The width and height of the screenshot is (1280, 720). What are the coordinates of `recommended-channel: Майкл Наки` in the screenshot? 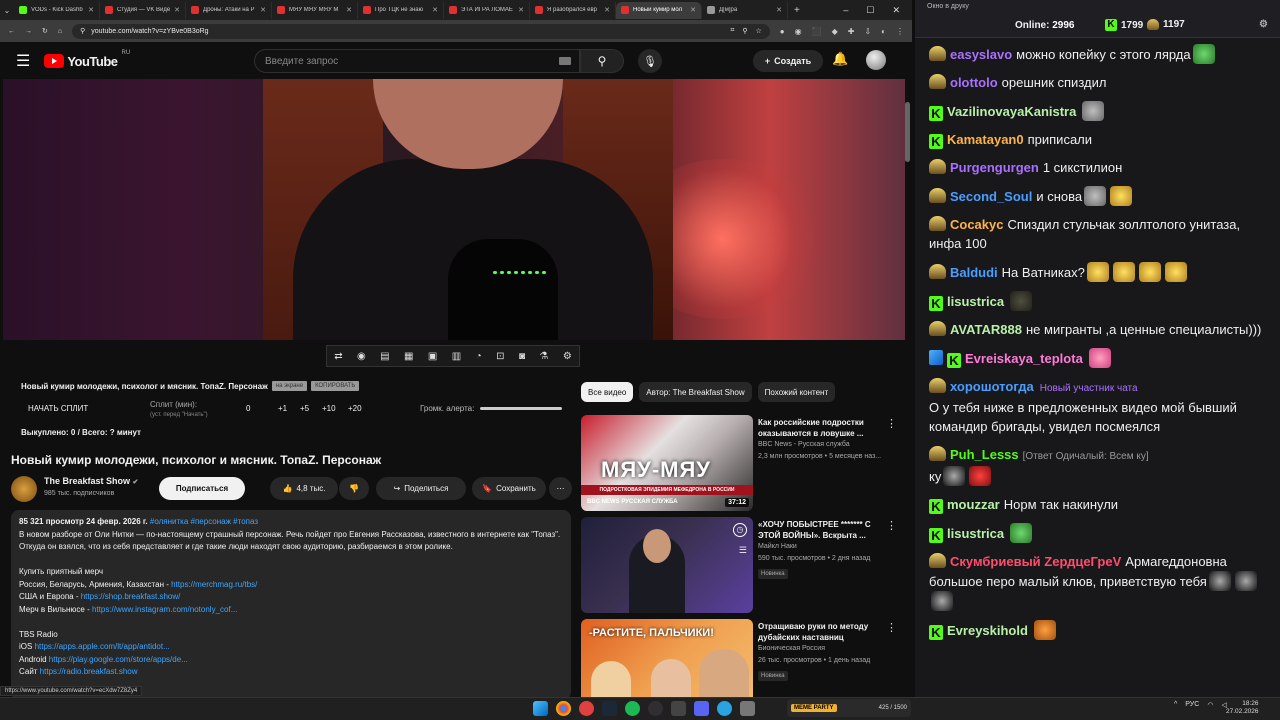 It's located at (777, 546).